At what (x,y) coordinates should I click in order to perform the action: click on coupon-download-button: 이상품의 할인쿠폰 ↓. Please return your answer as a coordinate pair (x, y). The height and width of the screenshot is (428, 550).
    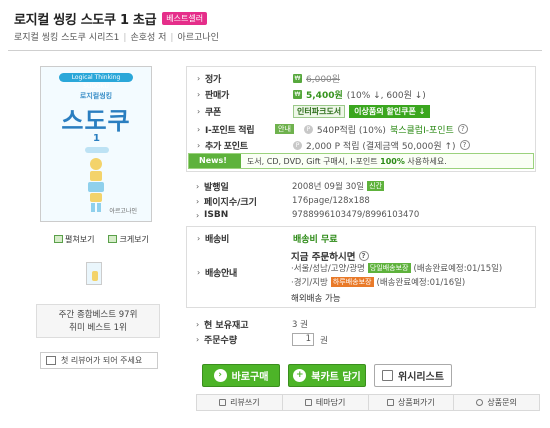
    Looking at the image, I should click on (390, 111).